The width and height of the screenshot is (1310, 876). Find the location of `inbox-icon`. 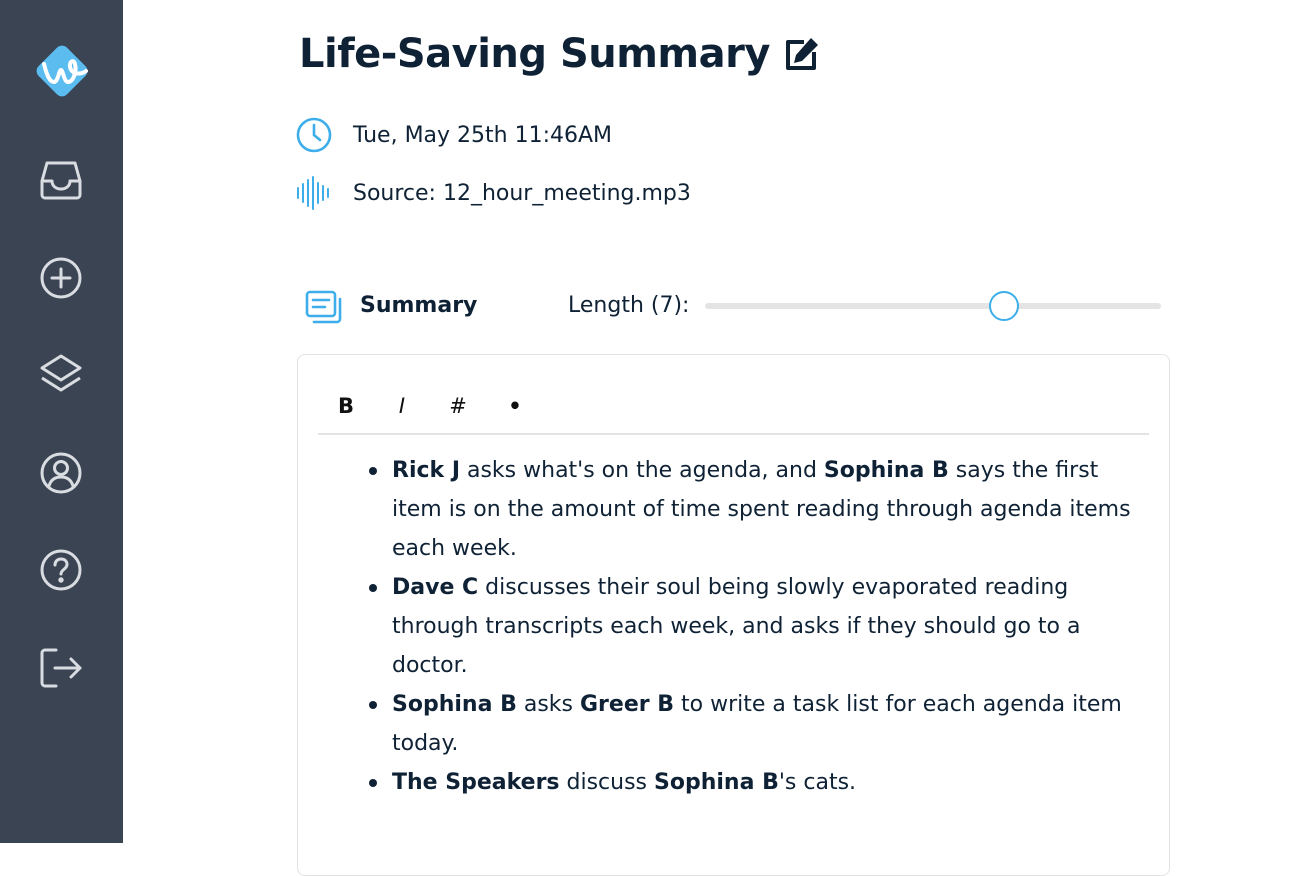

inbox-icon is located at coordinates (61, 180).